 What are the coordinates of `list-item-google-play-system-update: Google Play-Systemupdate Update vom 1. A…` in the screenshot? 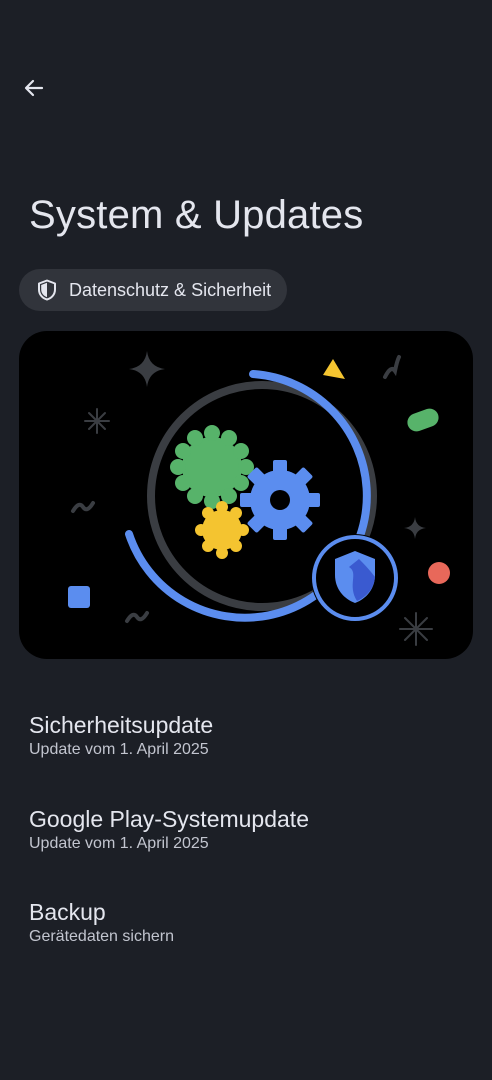 It's located at (169, 829).